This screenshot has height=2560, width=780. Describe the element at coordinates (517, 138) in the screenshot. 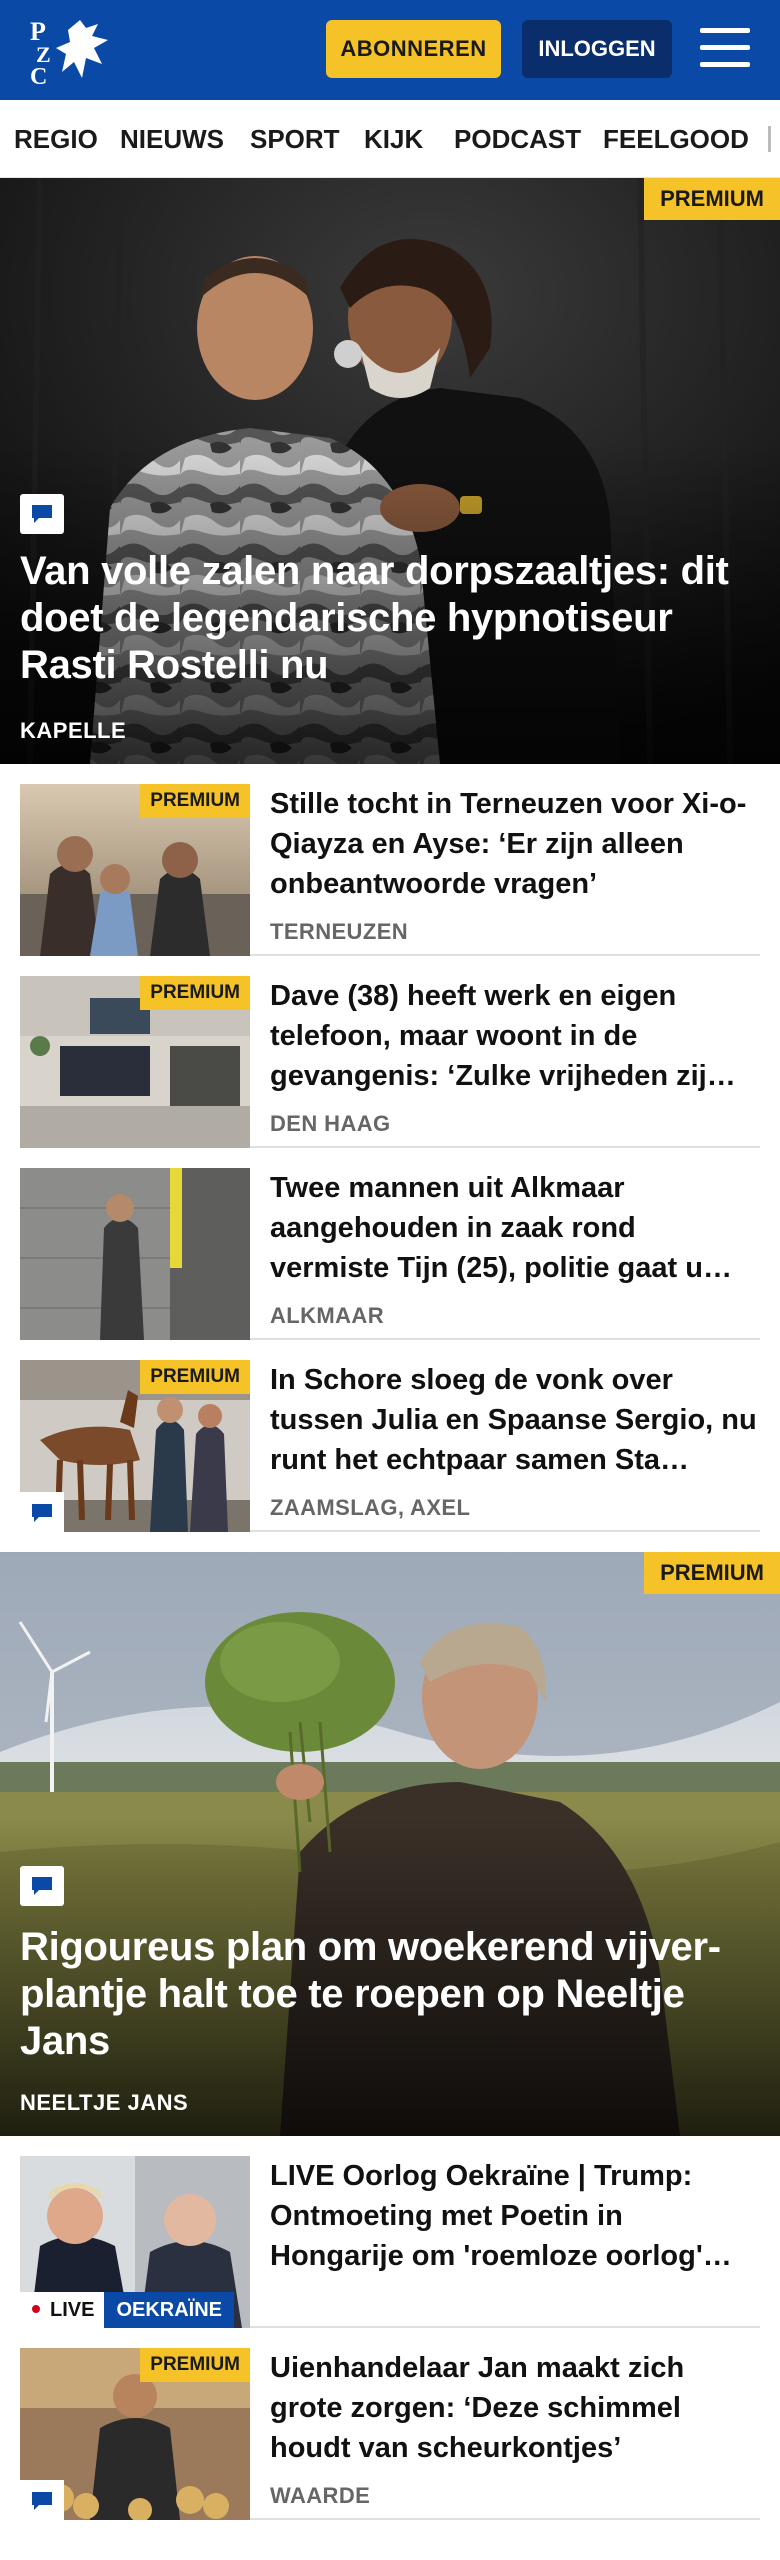

I see `nav-item-podcast: PODCAST` at that location.